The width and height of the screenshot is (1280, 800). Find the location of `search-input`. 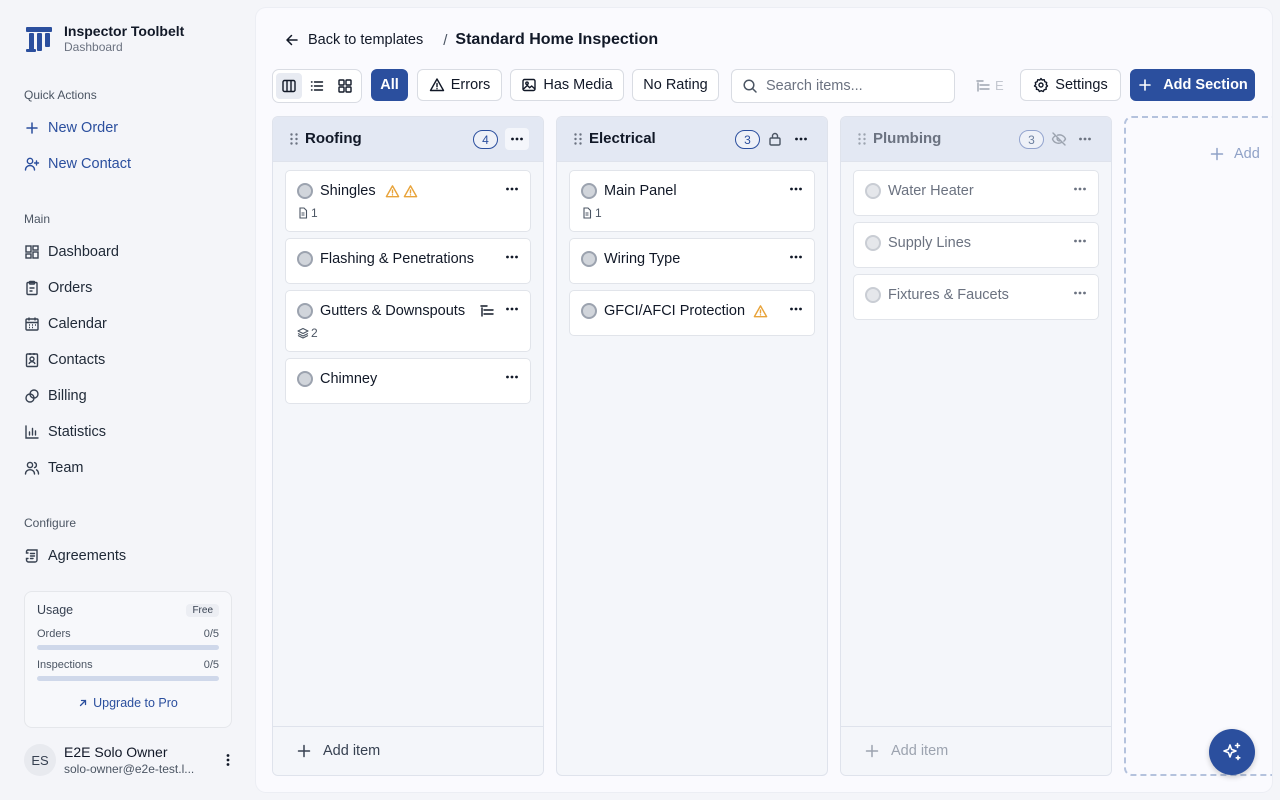

search-input is located at coordinates (856, 86).